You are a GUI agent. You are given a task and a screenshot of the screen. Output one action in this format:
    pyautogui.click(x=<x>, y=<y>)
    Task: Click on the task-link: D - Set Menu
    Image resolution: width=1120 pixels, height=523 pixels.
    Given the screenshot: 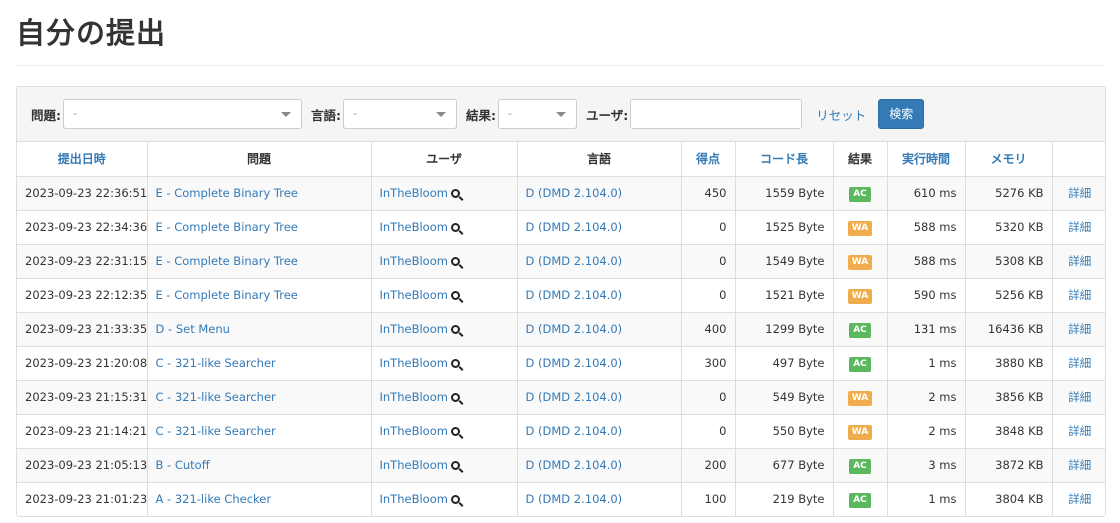 What is the action you would take?
    pyautogui.click(x=193, y=329)
    